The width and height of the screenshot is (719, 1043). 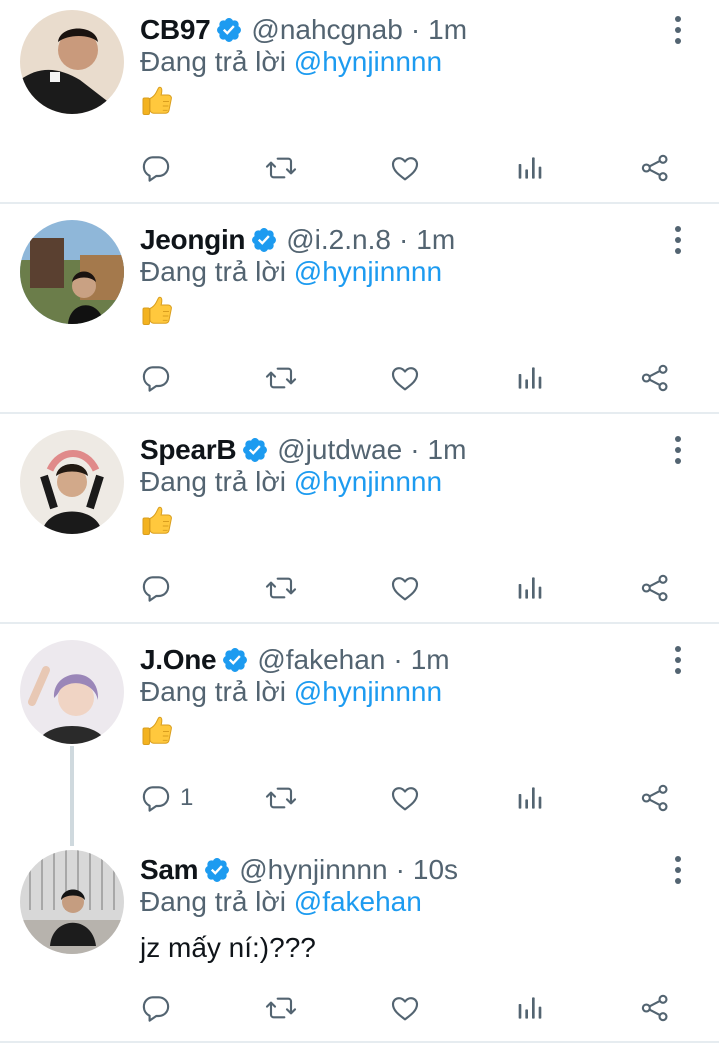 I want to click on tweet-header: Jeongin @i.2.n.8 · 1m, so click(x=297, y=240).